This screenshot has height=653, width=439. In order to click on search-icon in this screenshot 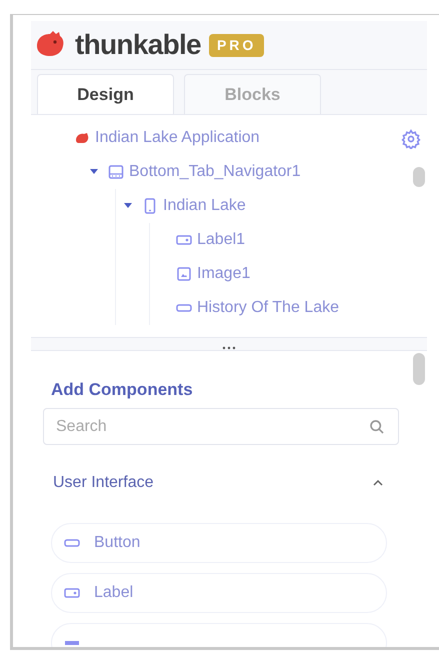, I will do `click(377, 427)`.